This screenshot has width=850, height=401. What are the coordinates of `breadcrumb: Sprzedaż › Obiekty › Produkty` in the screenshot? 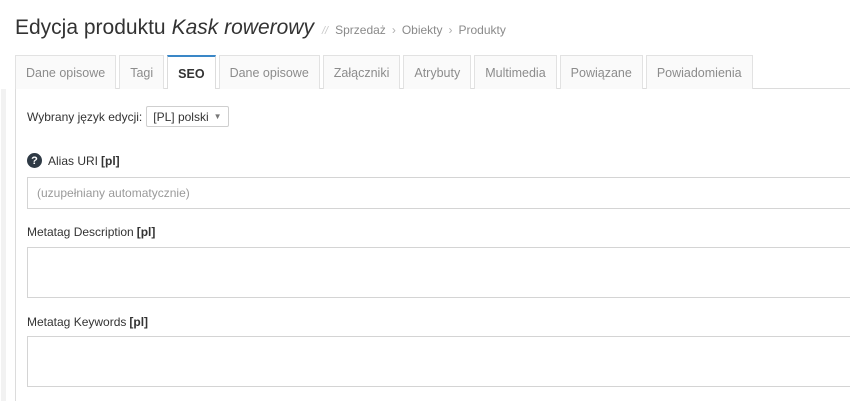 It's located at (420, 30).